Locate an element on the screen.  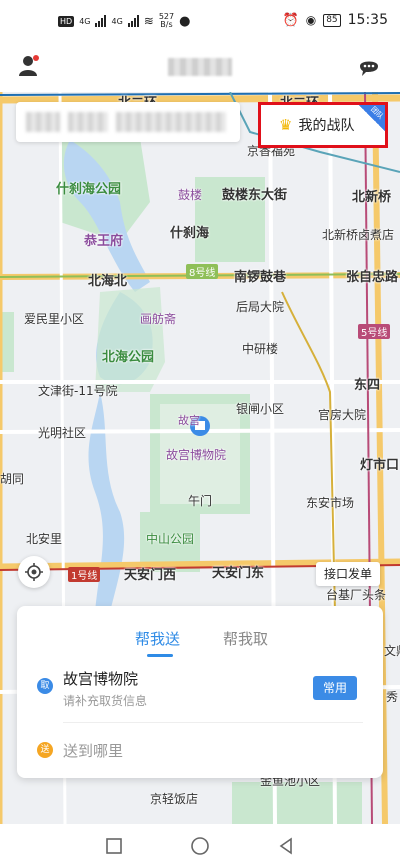
blurred-image is located at coordinates (88, 122).